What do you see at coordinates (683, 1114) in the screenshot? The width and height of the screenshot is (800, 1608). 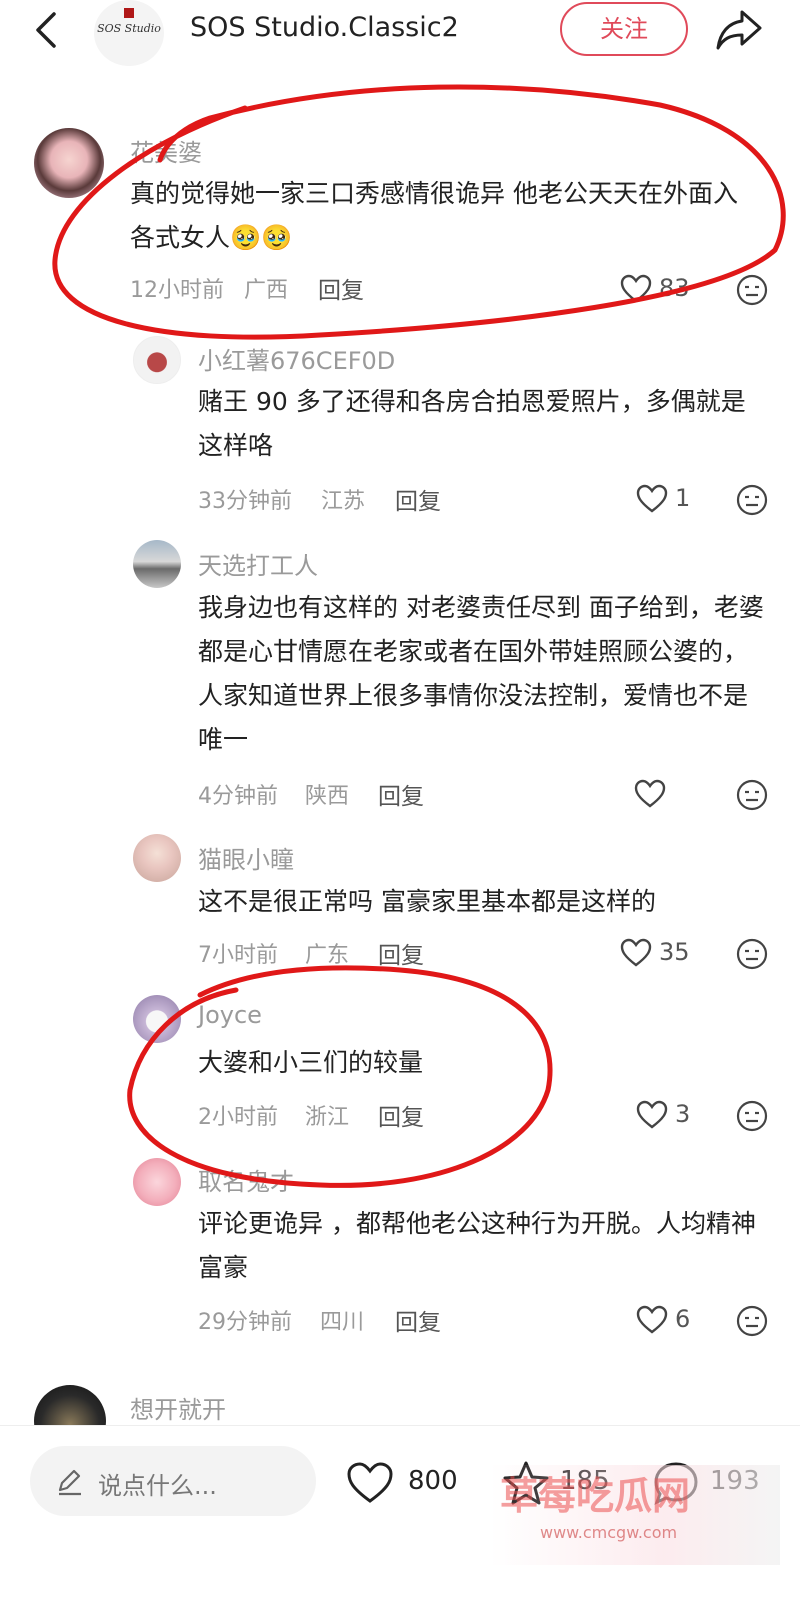 I see `like-count: 3` at bounding box center [683, 1114].